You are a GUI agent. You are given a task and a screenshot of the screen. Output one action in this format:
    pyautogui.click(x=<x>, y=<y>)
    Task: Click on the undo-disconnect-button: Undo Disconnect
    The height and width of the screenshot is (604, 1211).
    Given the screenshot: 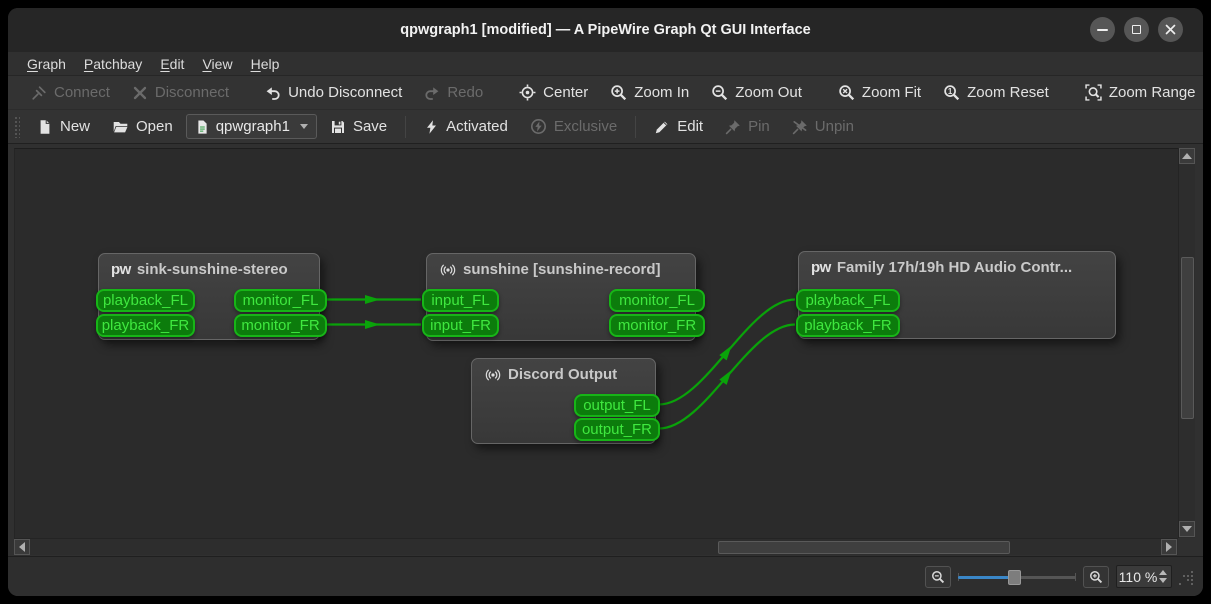 What is the action you would take?
    pyautogui.click(x=333, y=92)
    